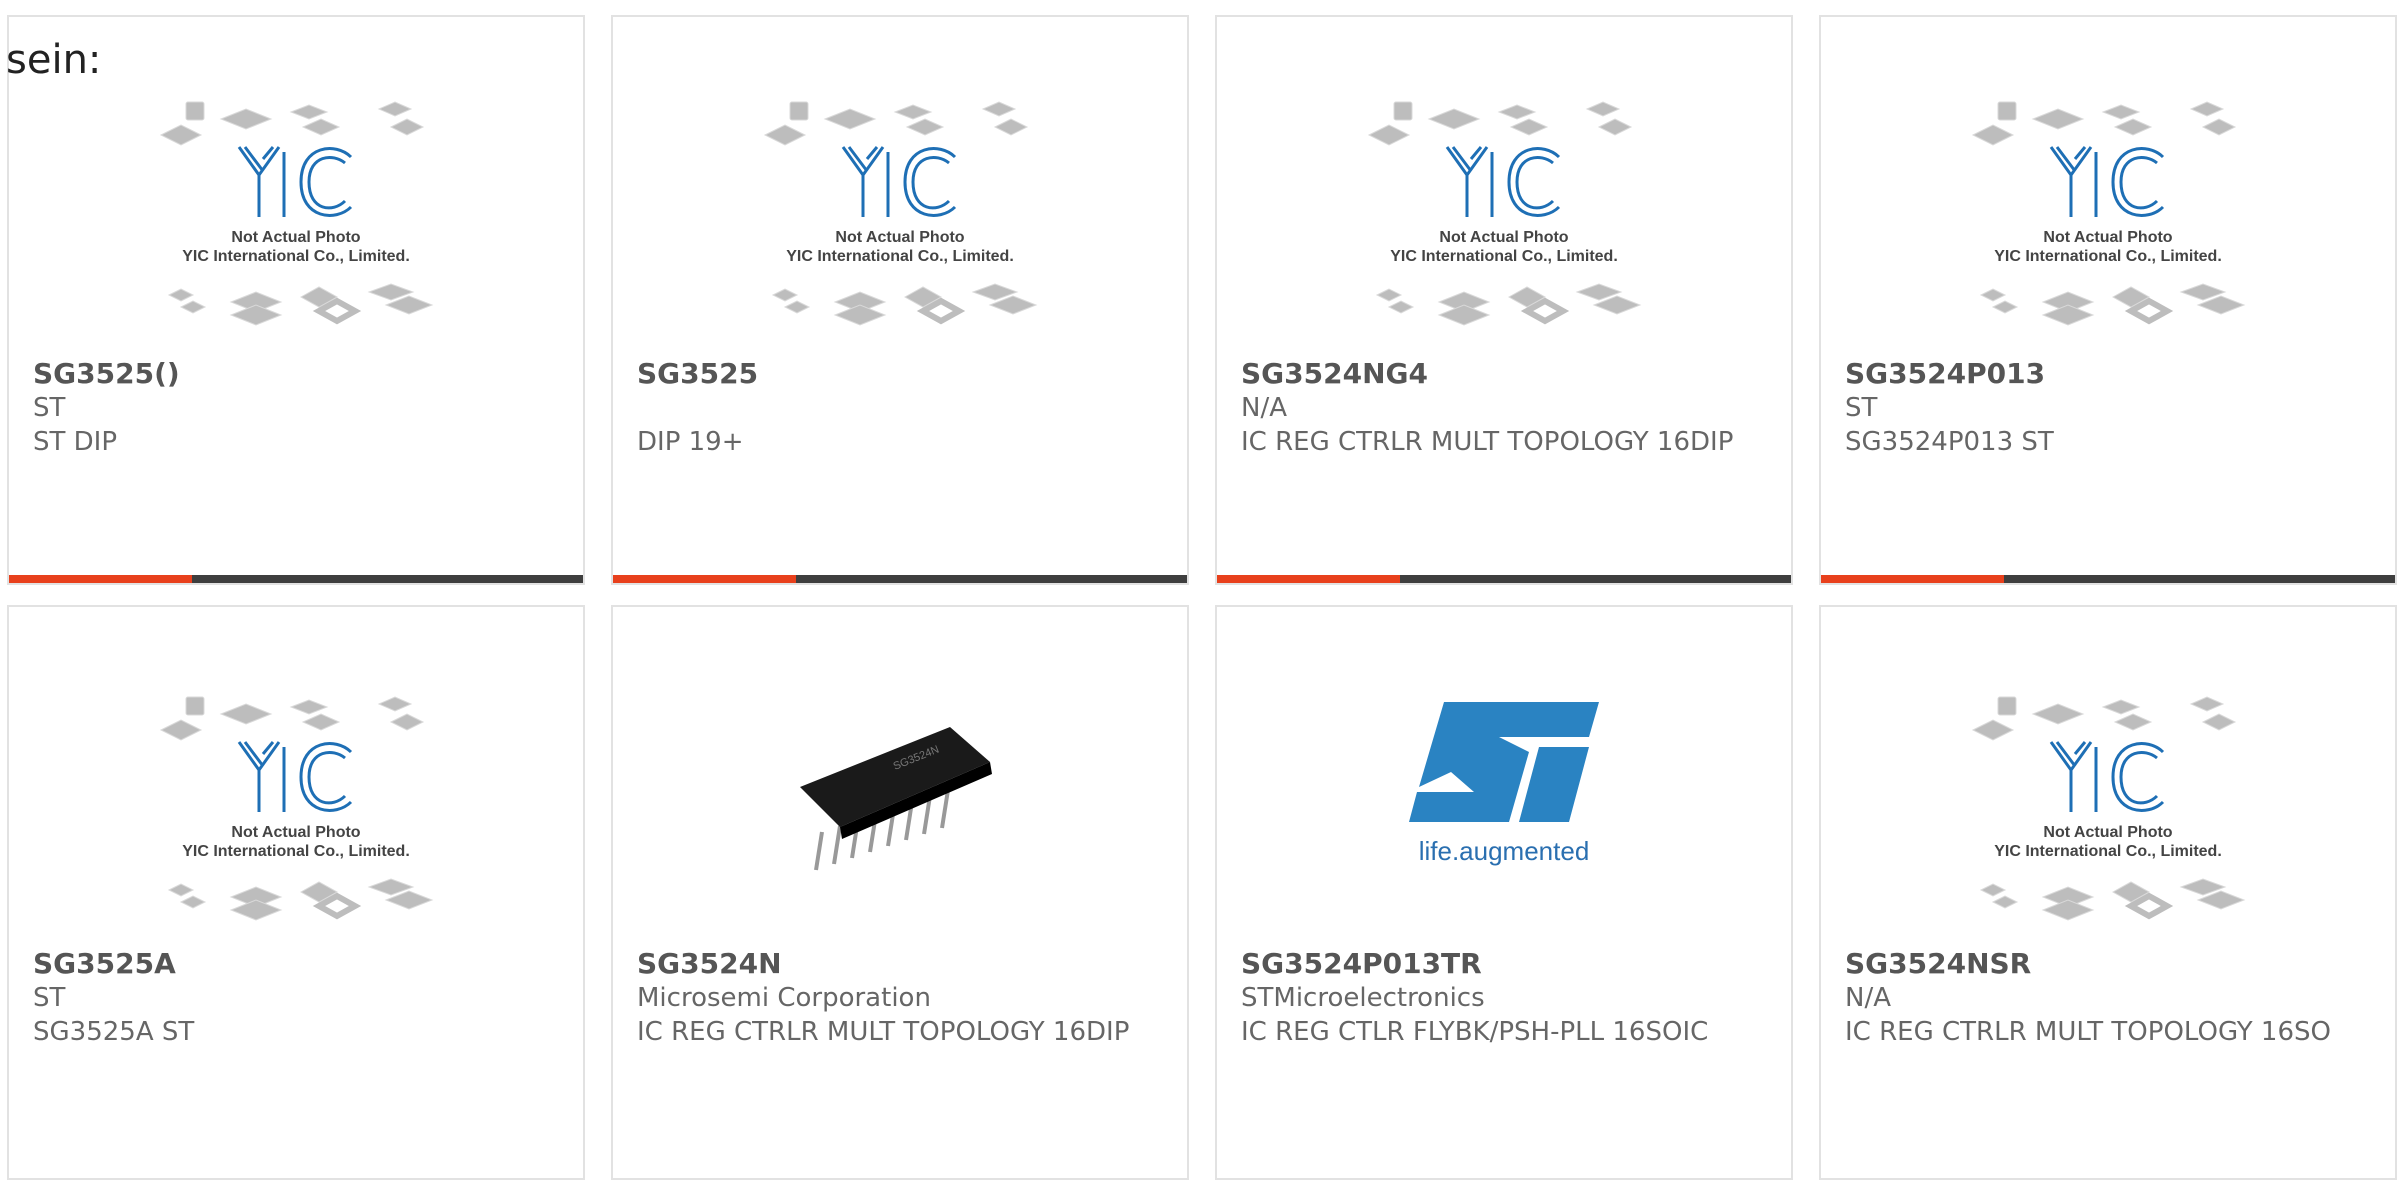  Describe the element at coordinates (897, 964) in the screenshot. I see `part-number: SG3524N` at that location.